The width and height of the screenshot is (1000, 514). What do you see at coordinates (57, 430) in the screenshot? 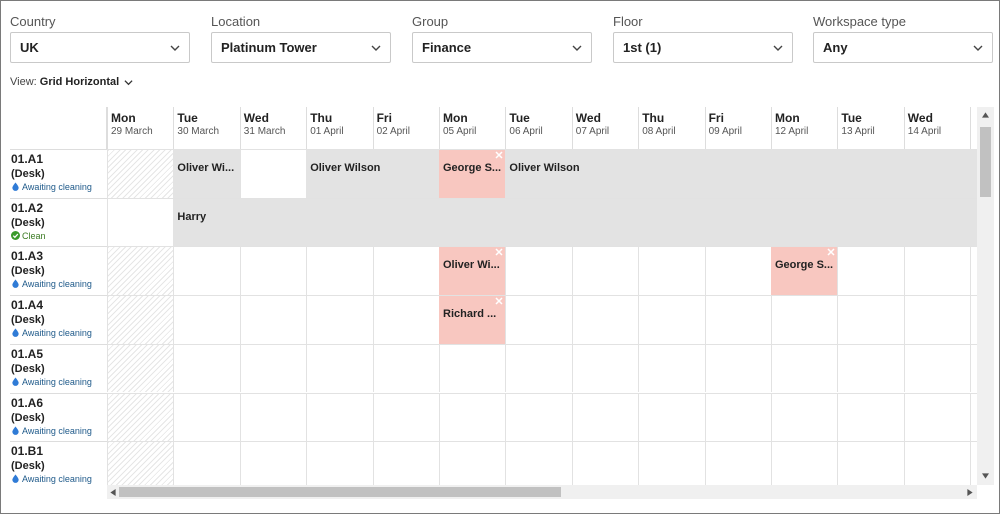
I see `cleaning-status-text: Awaiting cleaning` at bounding box center [57, 430].